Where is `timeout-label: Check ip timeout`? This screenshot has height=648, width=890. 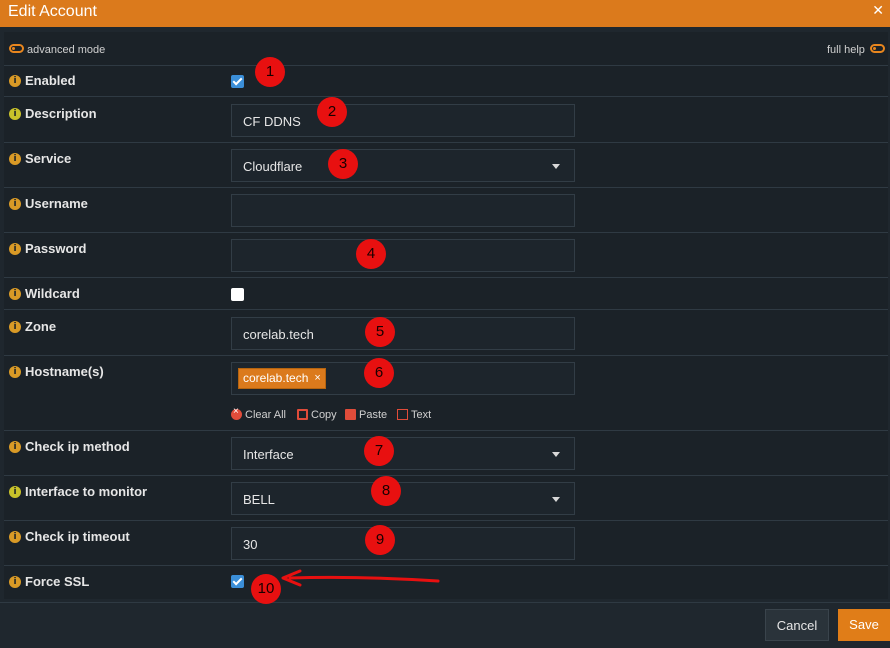 timeout-label: Check ip timeout is located at coordinates (77, 536).